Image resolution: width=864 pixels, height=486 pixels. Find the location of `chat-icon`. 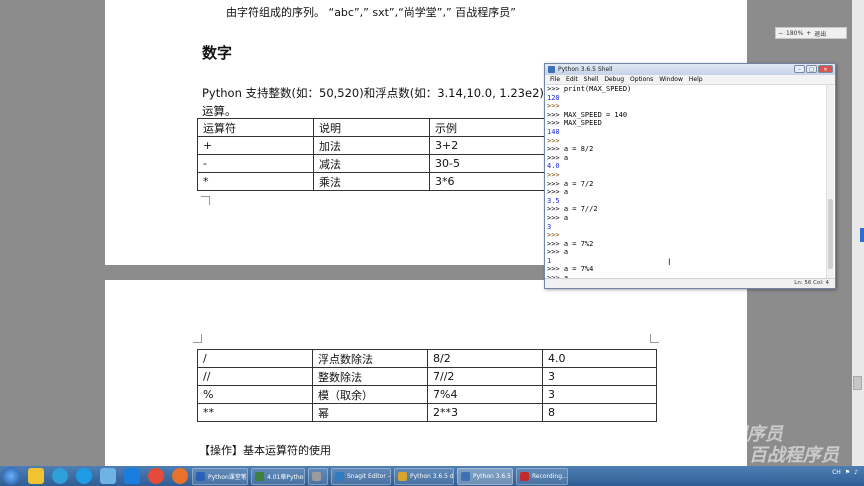

chat-icon is located at coordinates (132, 476).